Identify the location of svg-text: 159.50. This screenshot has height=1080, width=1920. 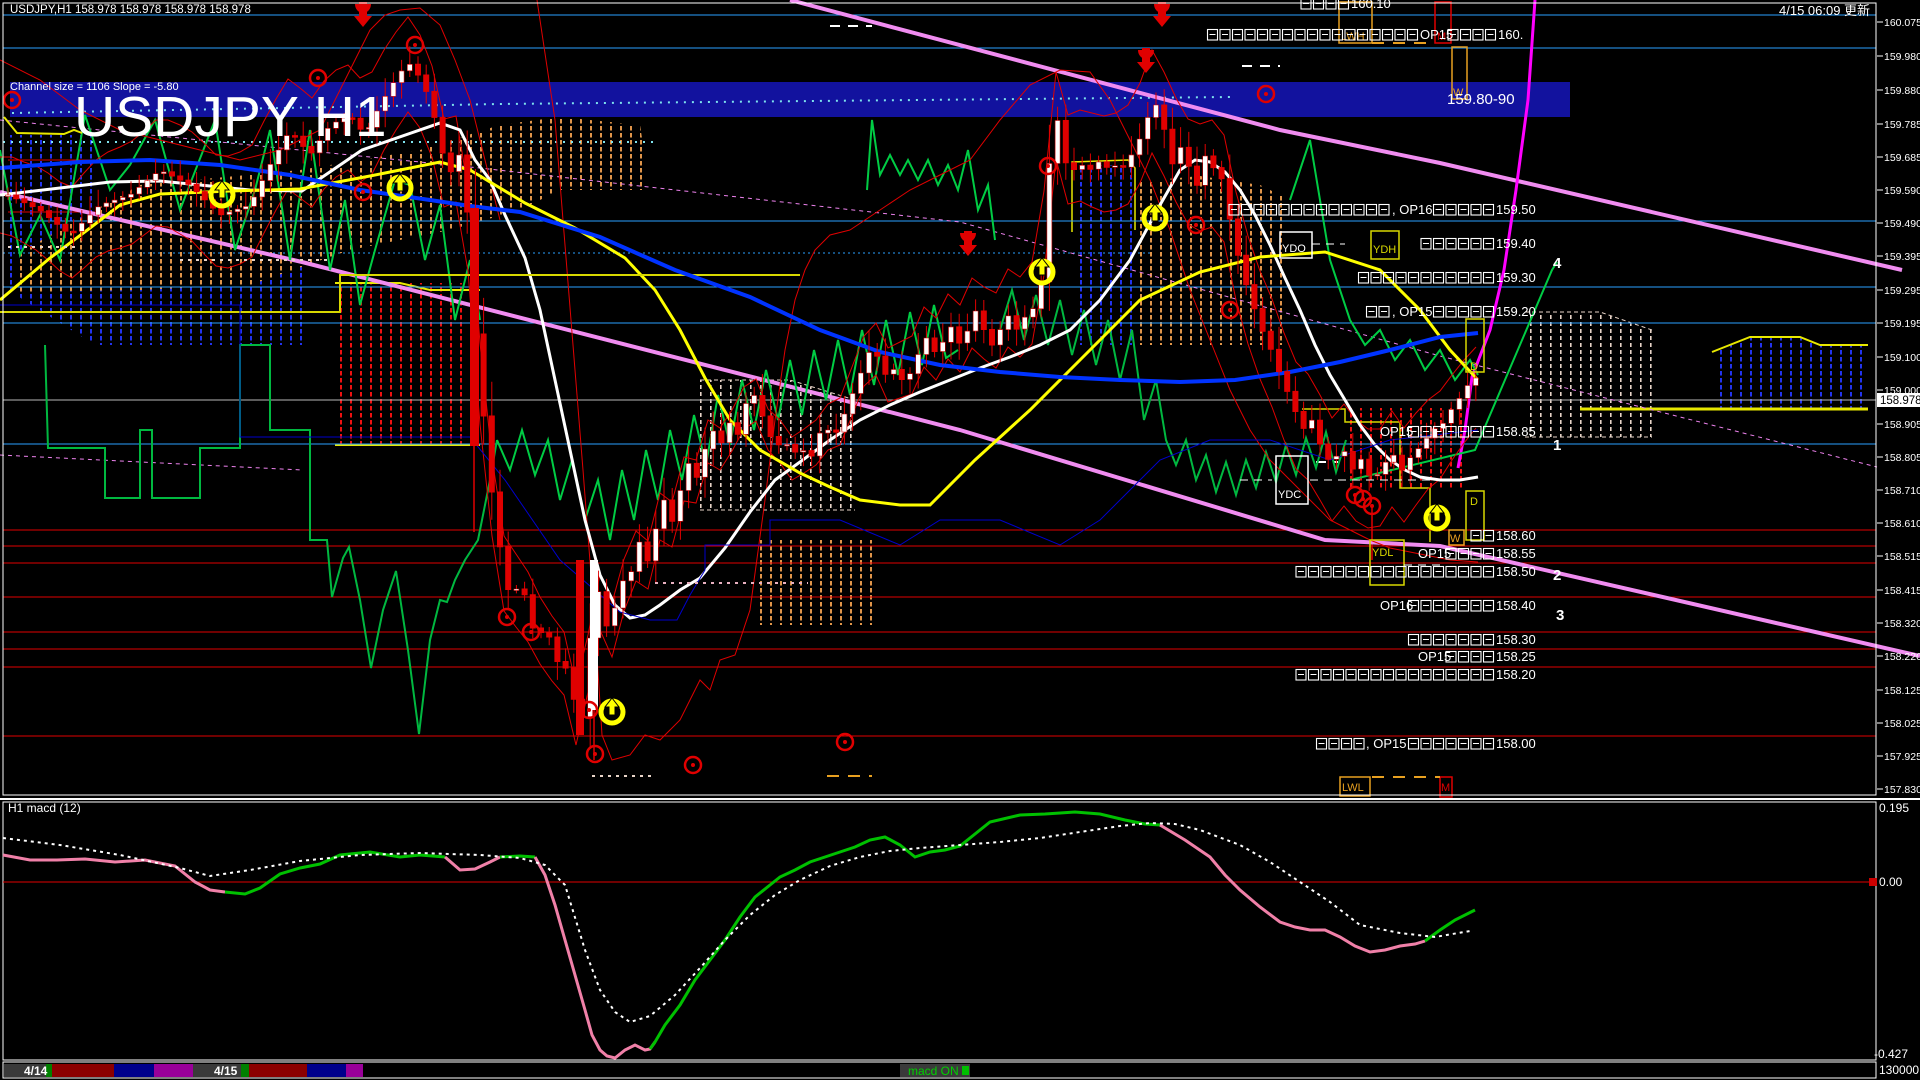
(1516, 209).